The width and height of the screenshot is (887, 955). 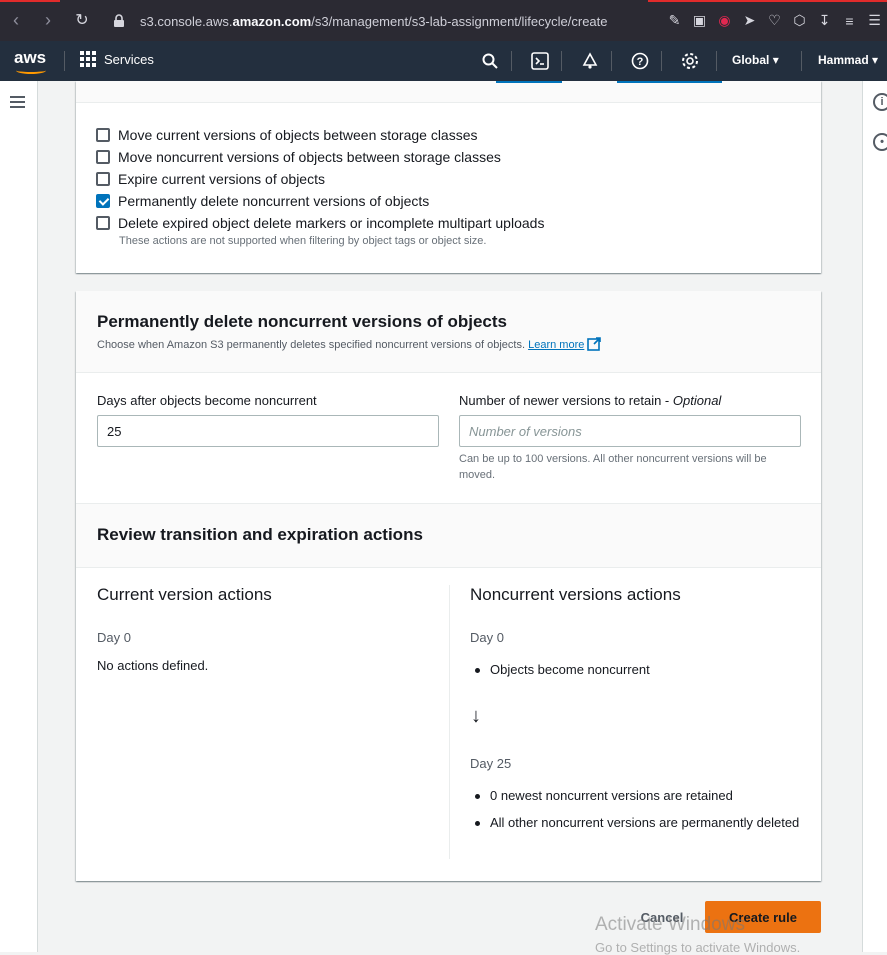 What do you see at coordinates (272, 21) in the screenshot?
I see `url-domain: amazon.com` at bounding box center [272, 21].